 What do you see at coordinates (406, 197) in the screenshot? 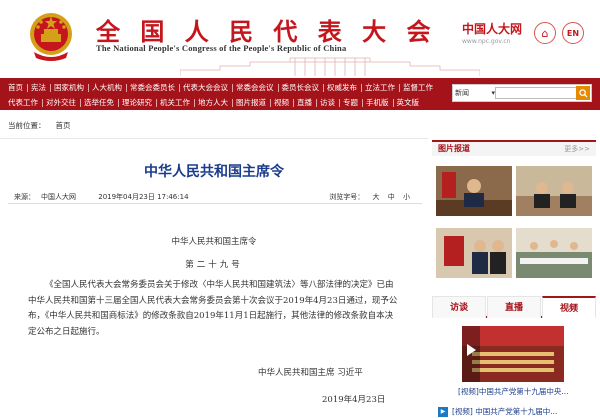
I see `font-small-button: 小` at bounding box center [406, 197].